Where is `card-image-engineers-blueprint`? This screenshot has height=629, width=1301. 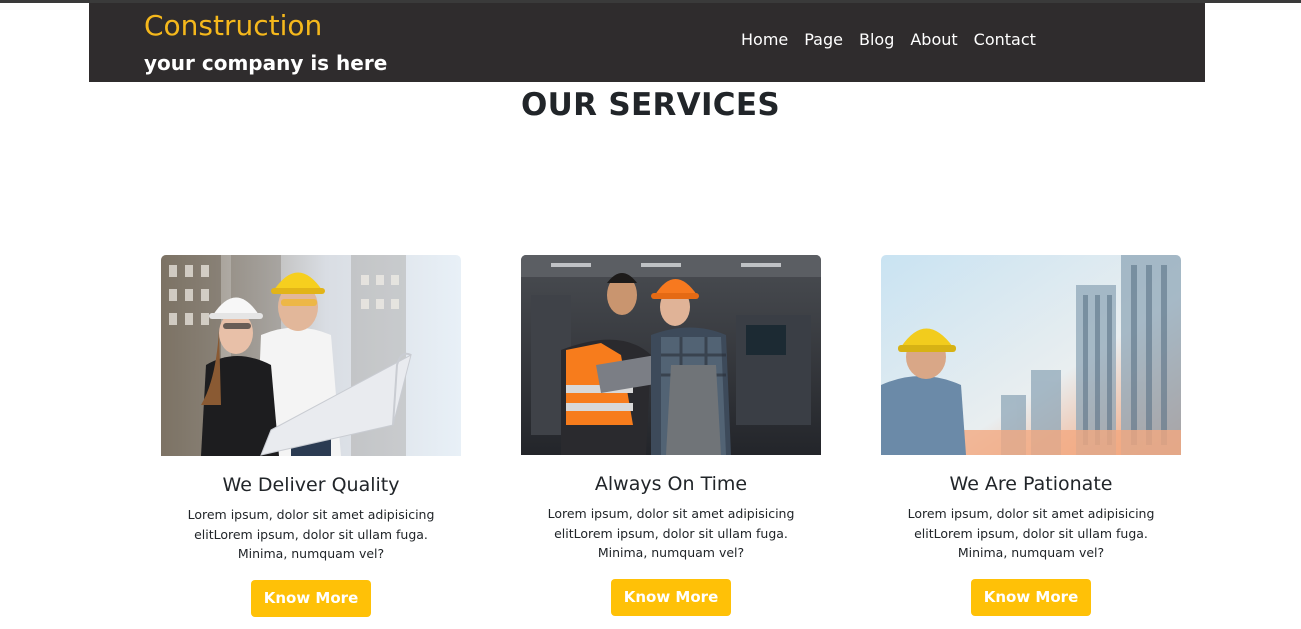 card-image-engineers-blueprint is located at coordinates (311, 355).